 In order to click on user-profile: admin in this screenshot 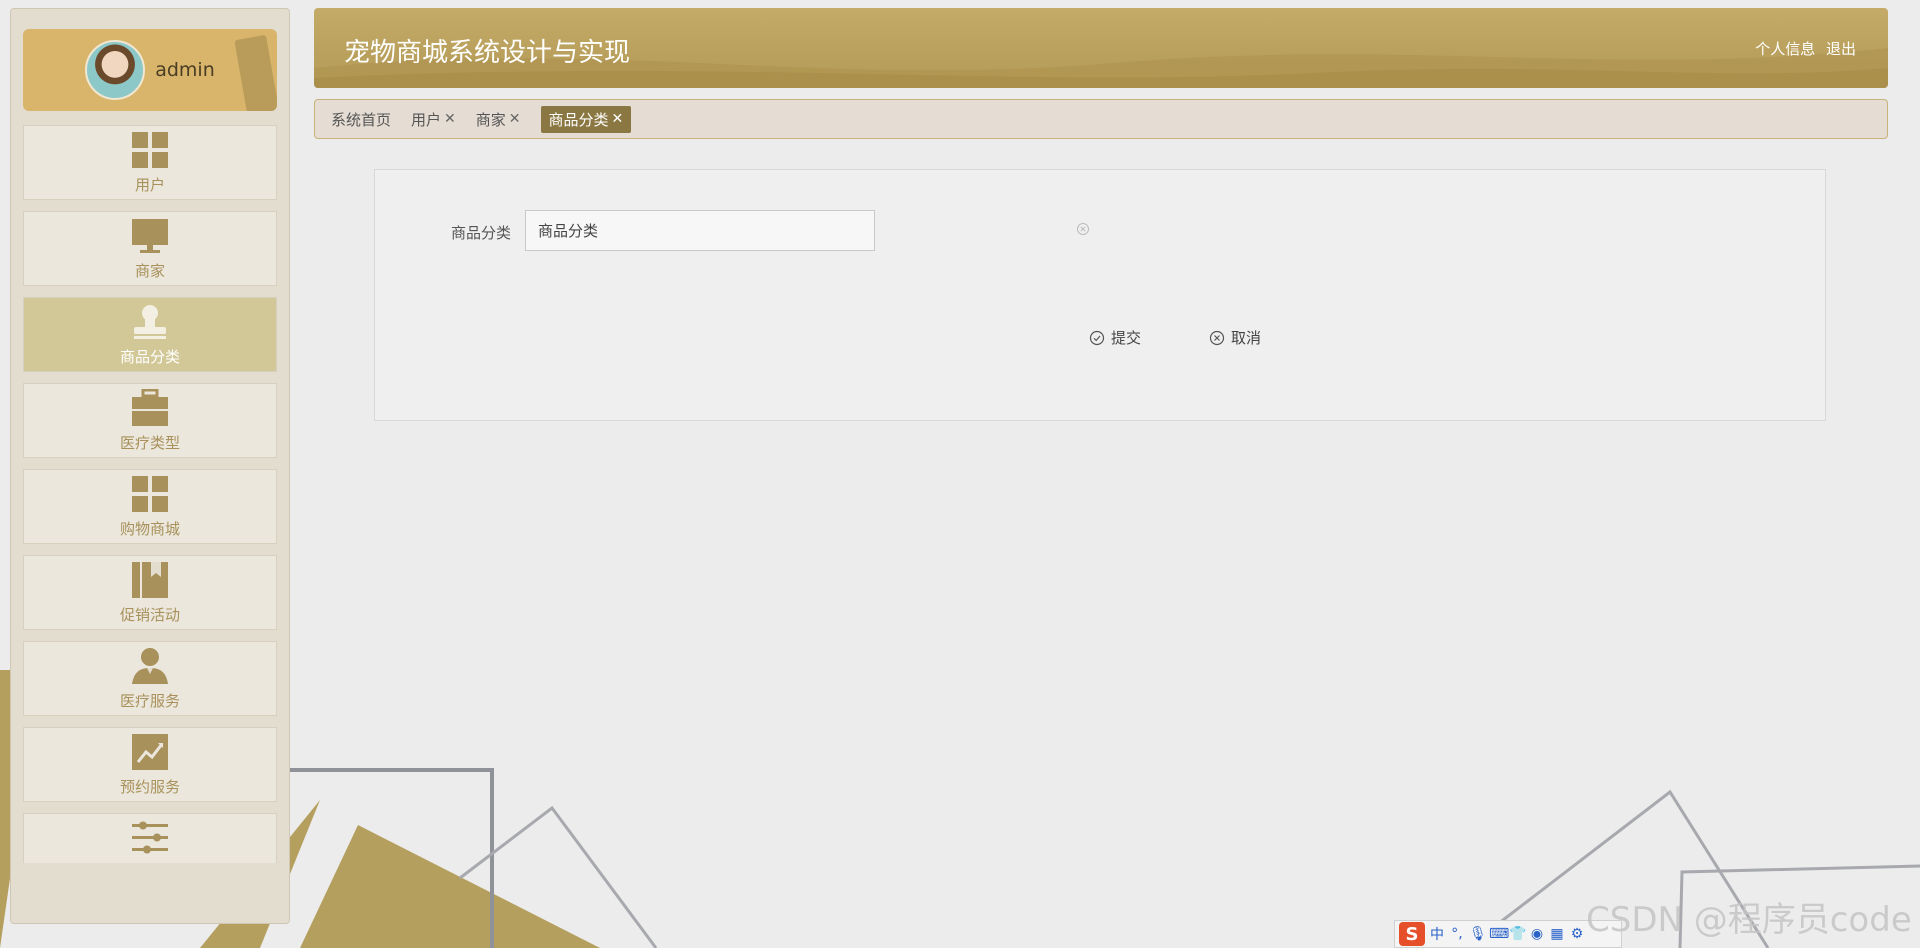, I will do `click(150, 70)`.